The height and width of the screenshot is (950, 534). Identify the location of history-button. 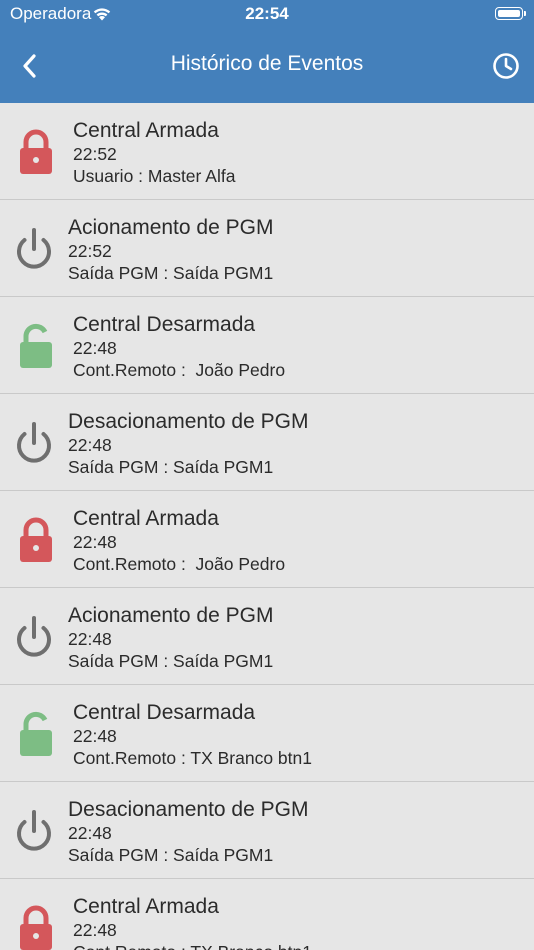
(506, 66).